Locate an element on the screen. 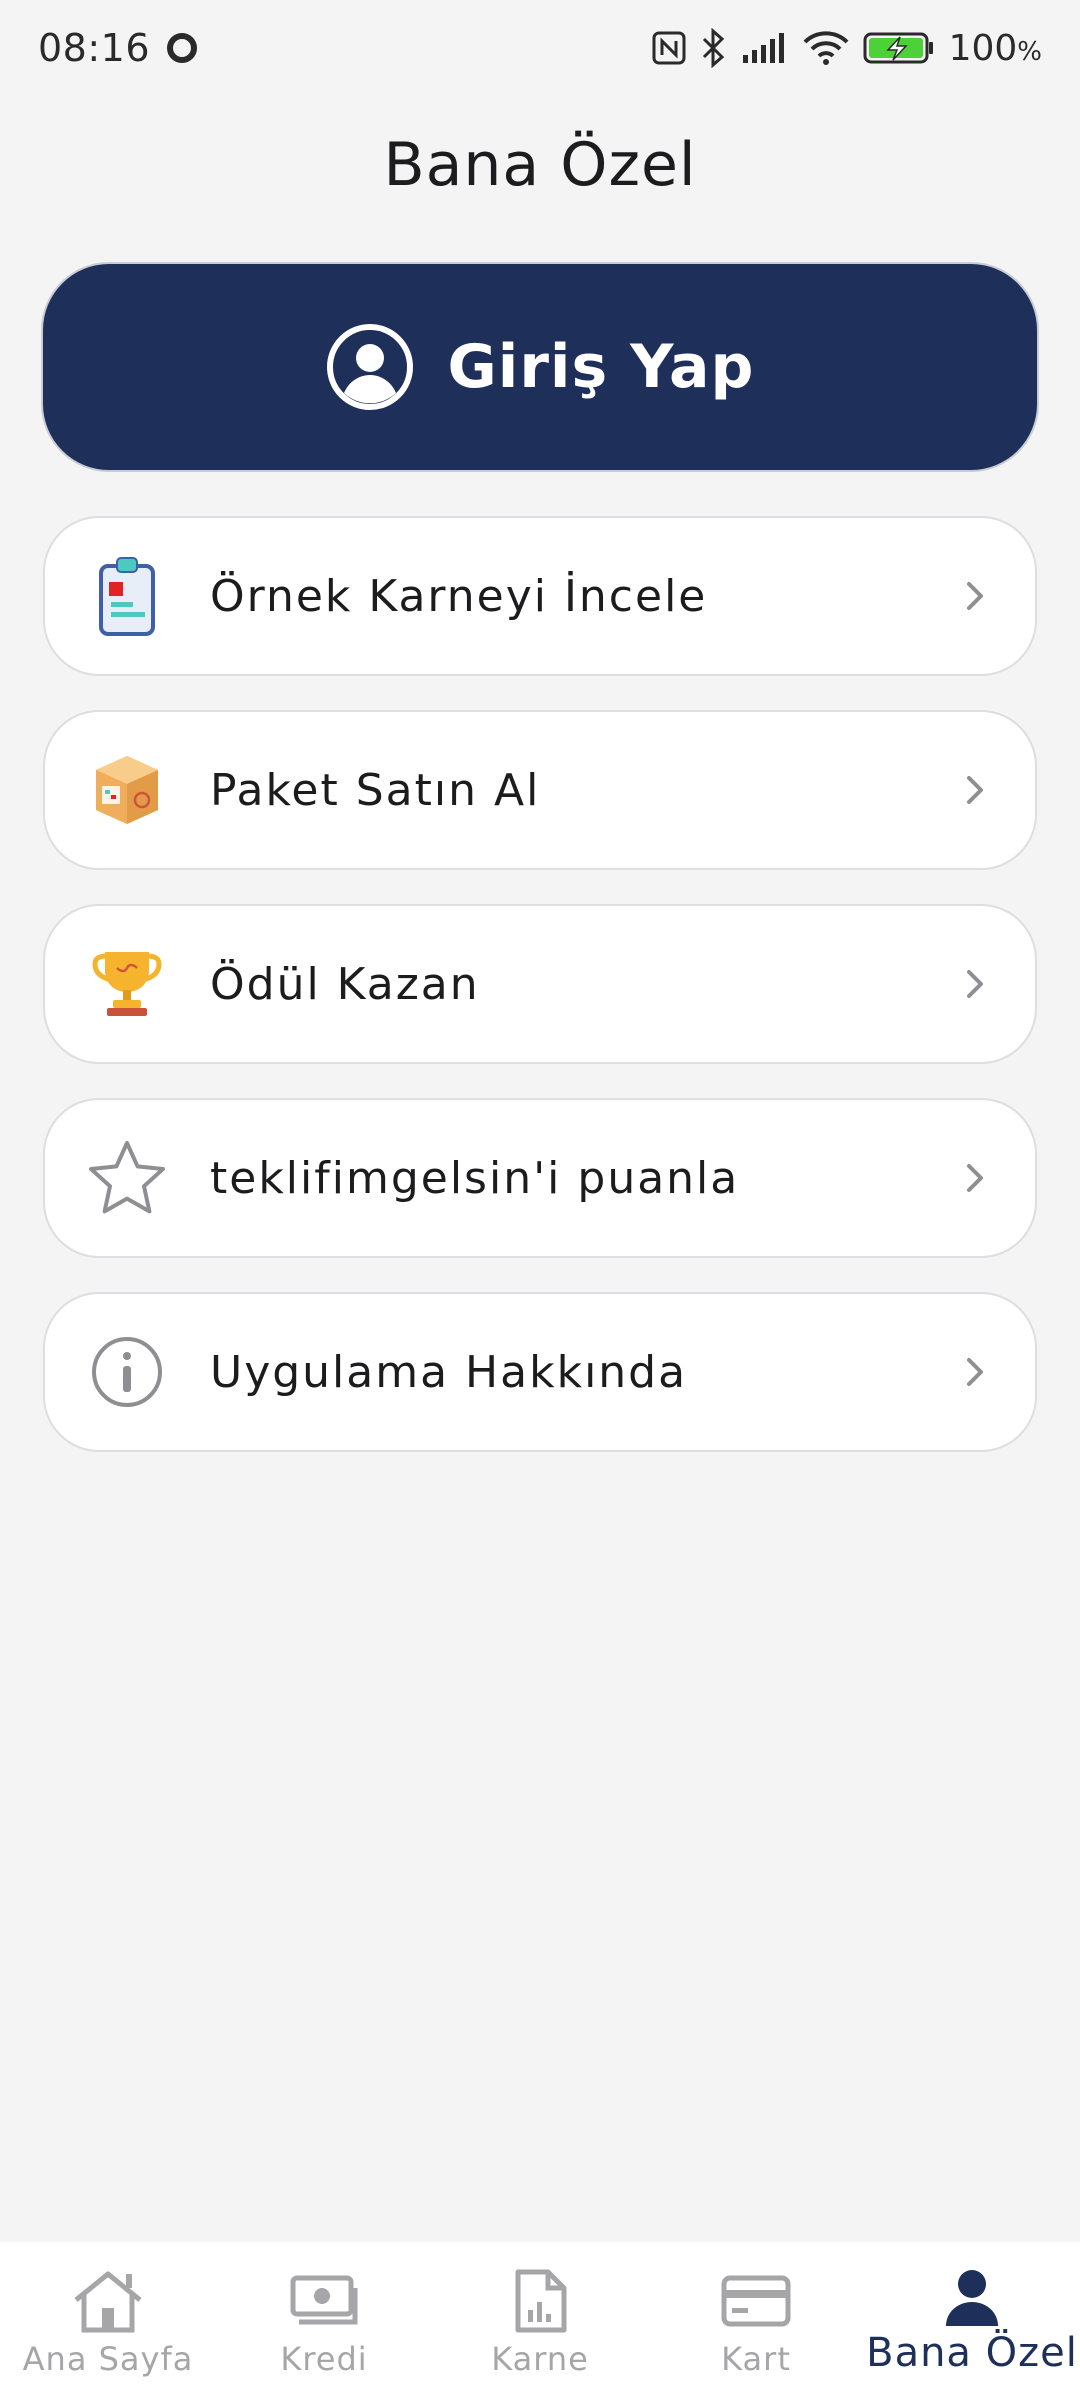 Image resolution: width=1080 pixels, height=2400 pixels. sync-ring-icon is located at coordinates (182, 48).